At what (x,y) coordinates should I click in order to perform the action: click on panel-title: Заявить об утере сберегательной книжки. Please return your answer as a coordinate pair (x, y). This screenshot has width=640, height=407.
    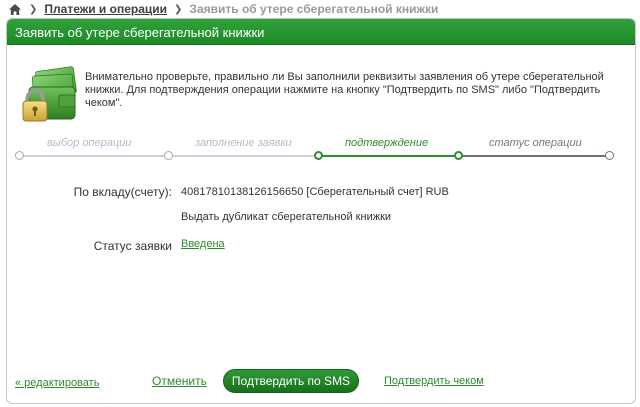
    Looking at the image, I should click on (140, 32).